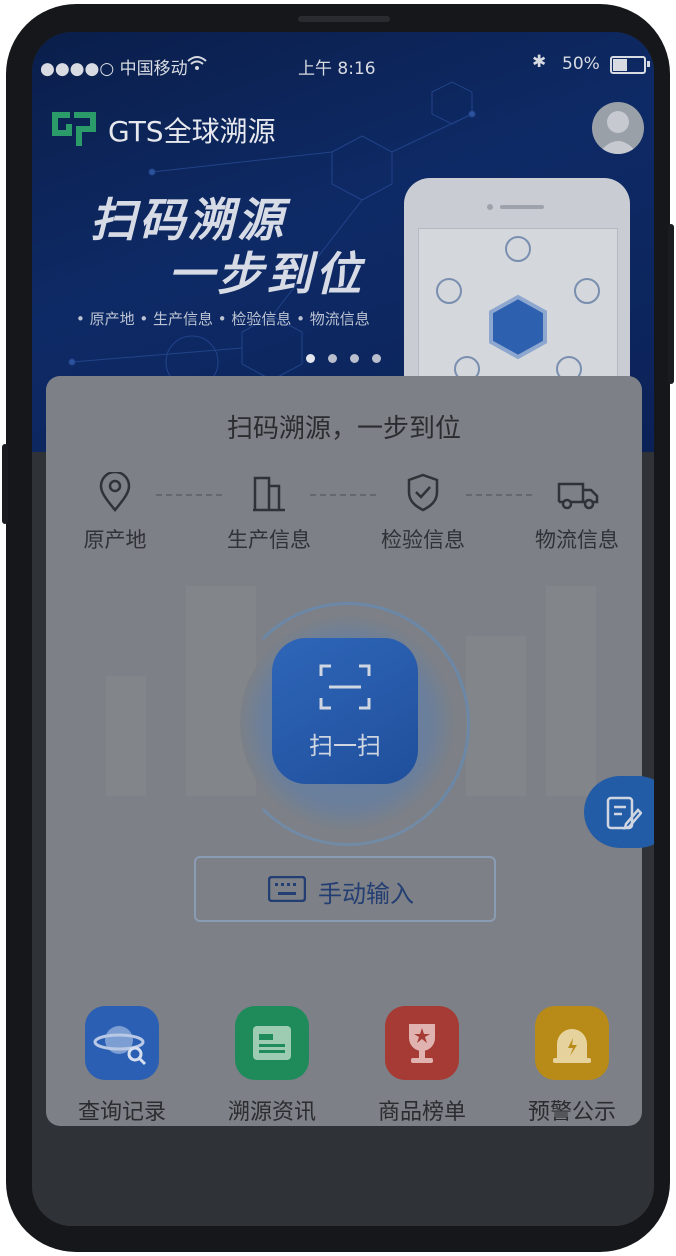  What do you see at coordinates (624, 813) in the screenshot?
I see `edit-form-icon` at bounding box center [624, 813].